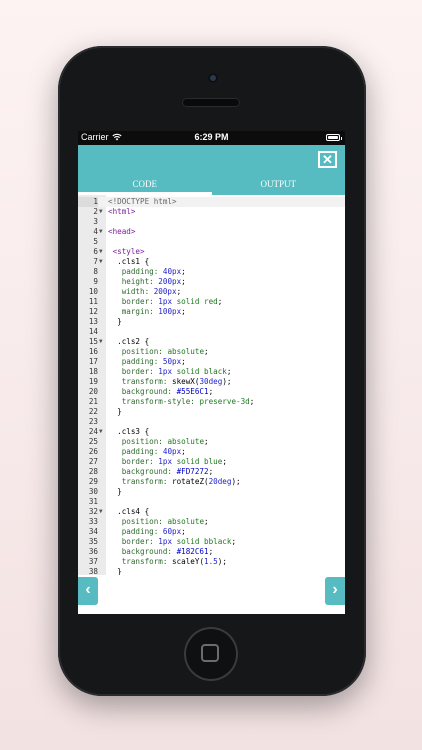 This screenshot has width=422, height=750. Describe the element at coordinates (93, 461) in the screenshot. I see `line-number: 27` at that location.